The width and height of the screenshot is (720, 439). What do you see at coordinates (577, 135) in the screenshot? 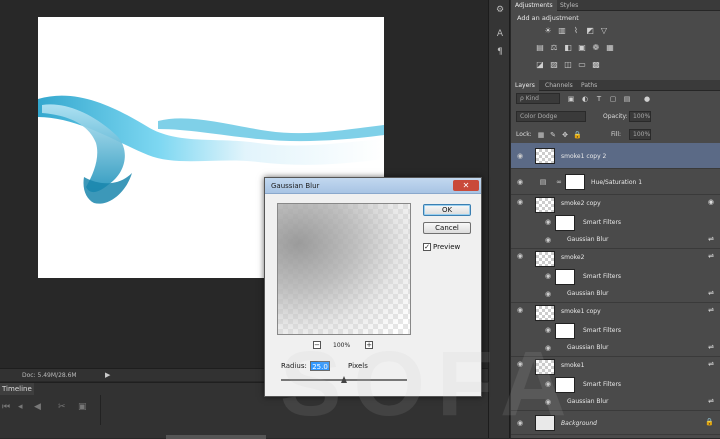
I see `lock-all-icon: 🔒` at bounding box center [577, 135].